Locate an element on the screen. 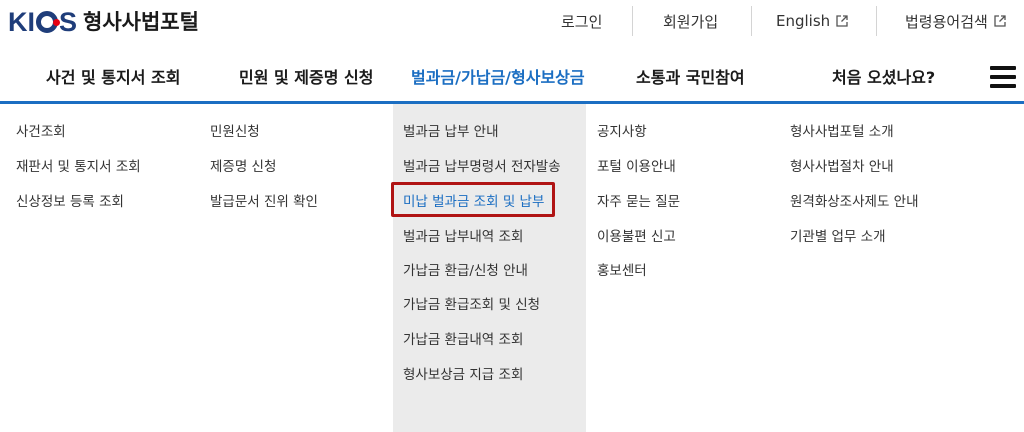 Image resolution: width=1024 pixels, height=432 pixels. gnb-civil-certificate: 민원 및 제증명 신청 is located at coordinates (306, 76).